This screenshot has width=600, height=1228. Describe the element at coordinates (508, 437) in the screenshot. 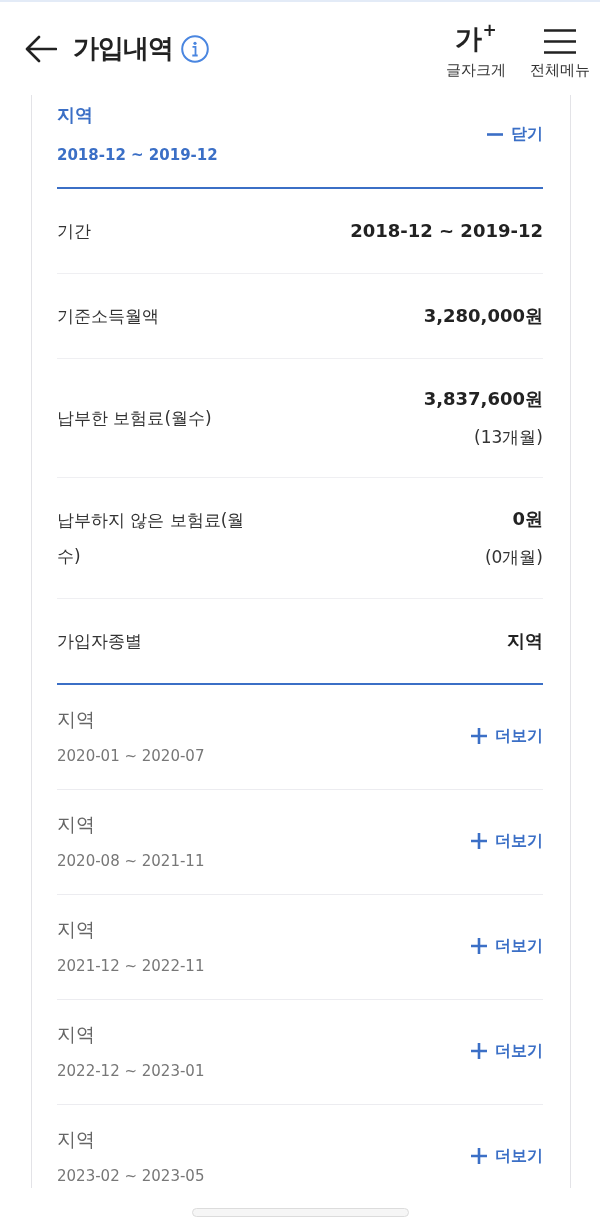

I see `detail-months: (13개월)` at that location.